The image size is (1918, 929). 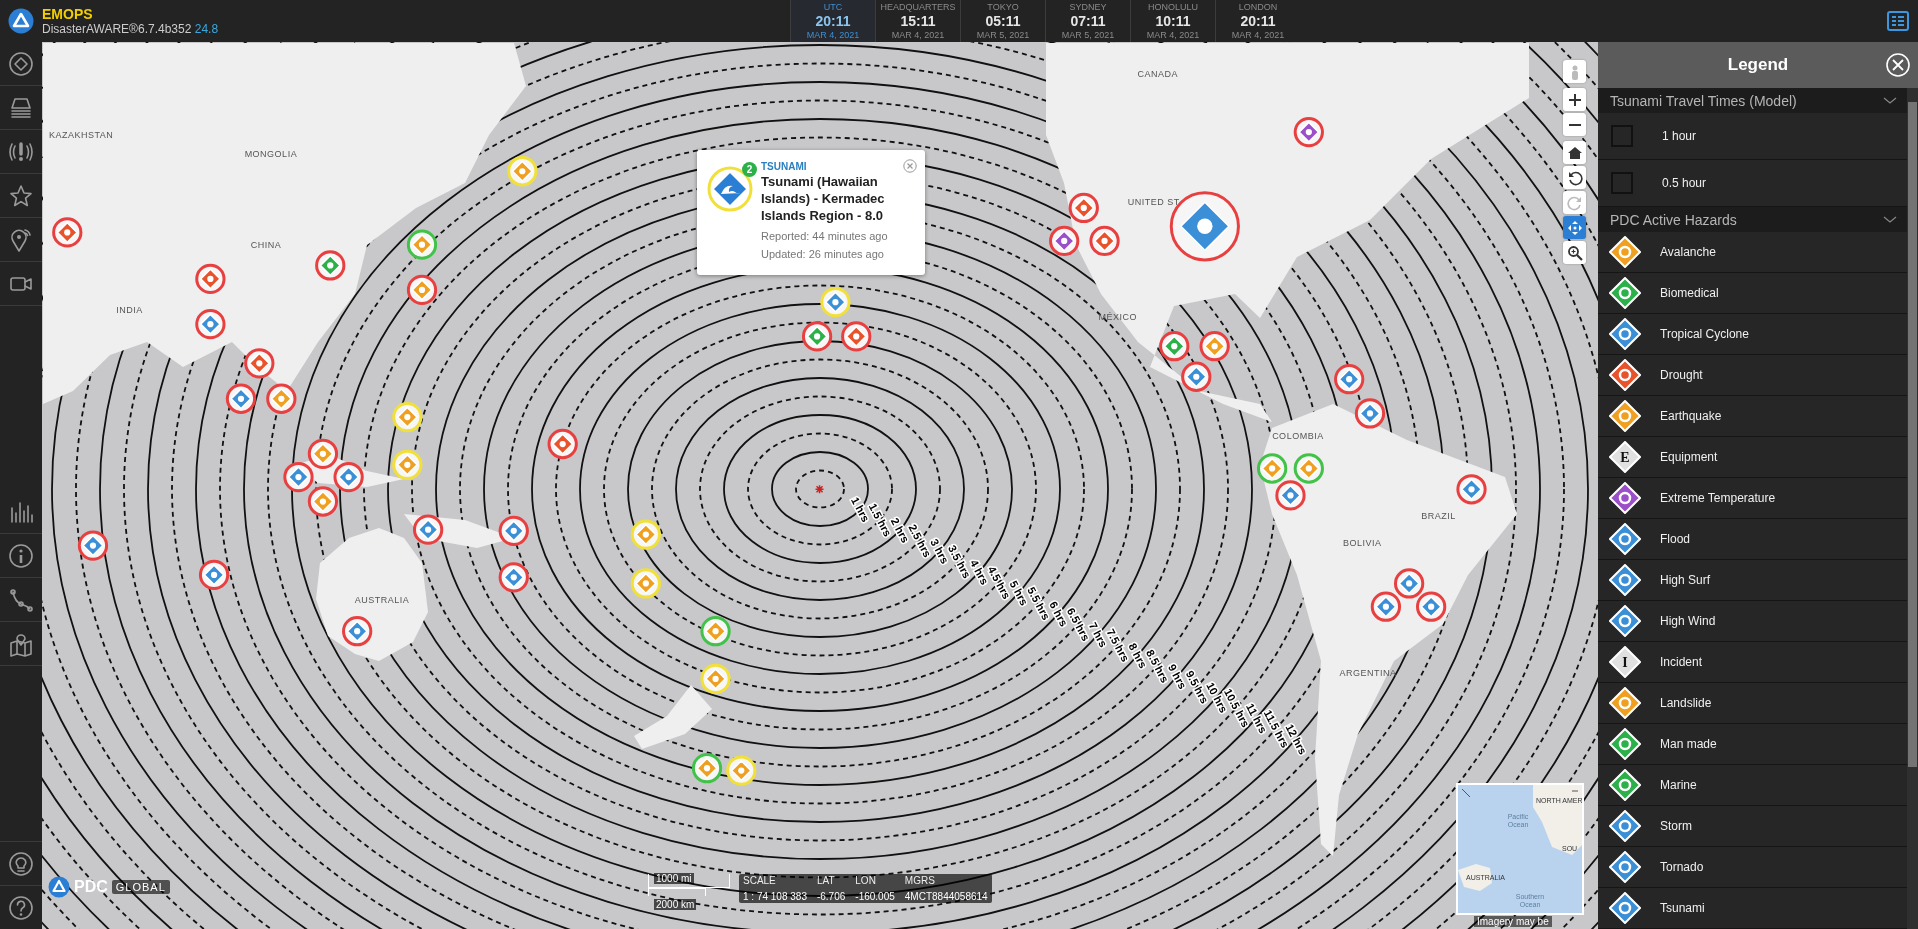 What do you see at coordinates (1758, 65) in the screenshot?
I see `legend-title: Legend` at bounding box center [1758, 65].